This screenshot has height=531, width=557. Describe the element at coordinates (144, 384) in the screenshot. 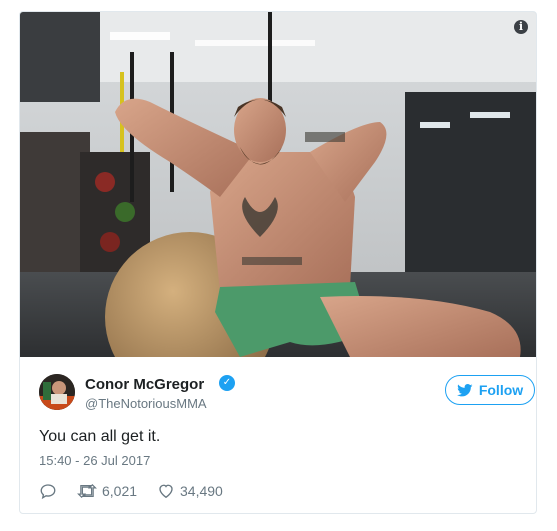

I see `author-name: Conor McGregor` at that location.